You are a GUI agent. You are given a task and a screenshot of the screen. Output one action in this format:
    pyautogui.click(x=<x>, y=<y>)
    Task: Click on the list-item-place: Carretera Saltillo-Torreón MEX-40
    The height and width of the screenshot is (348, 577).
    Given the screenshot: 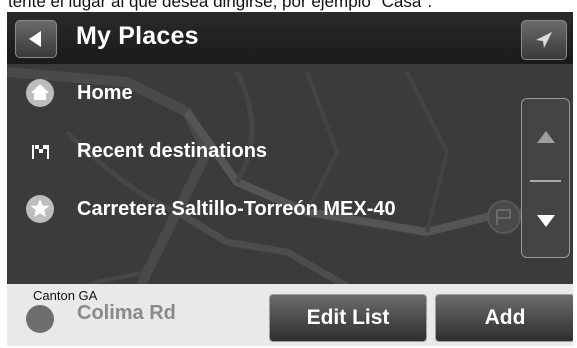 What is the action you would take?
    pyautogui.click(x=259, y=209)
    